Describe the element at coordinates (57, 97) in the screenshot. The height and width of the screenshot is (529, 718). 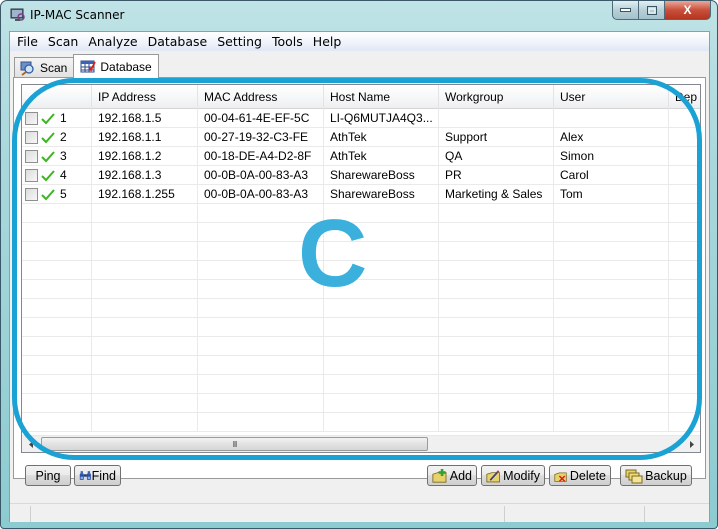
I see `column-header-select` at that location.